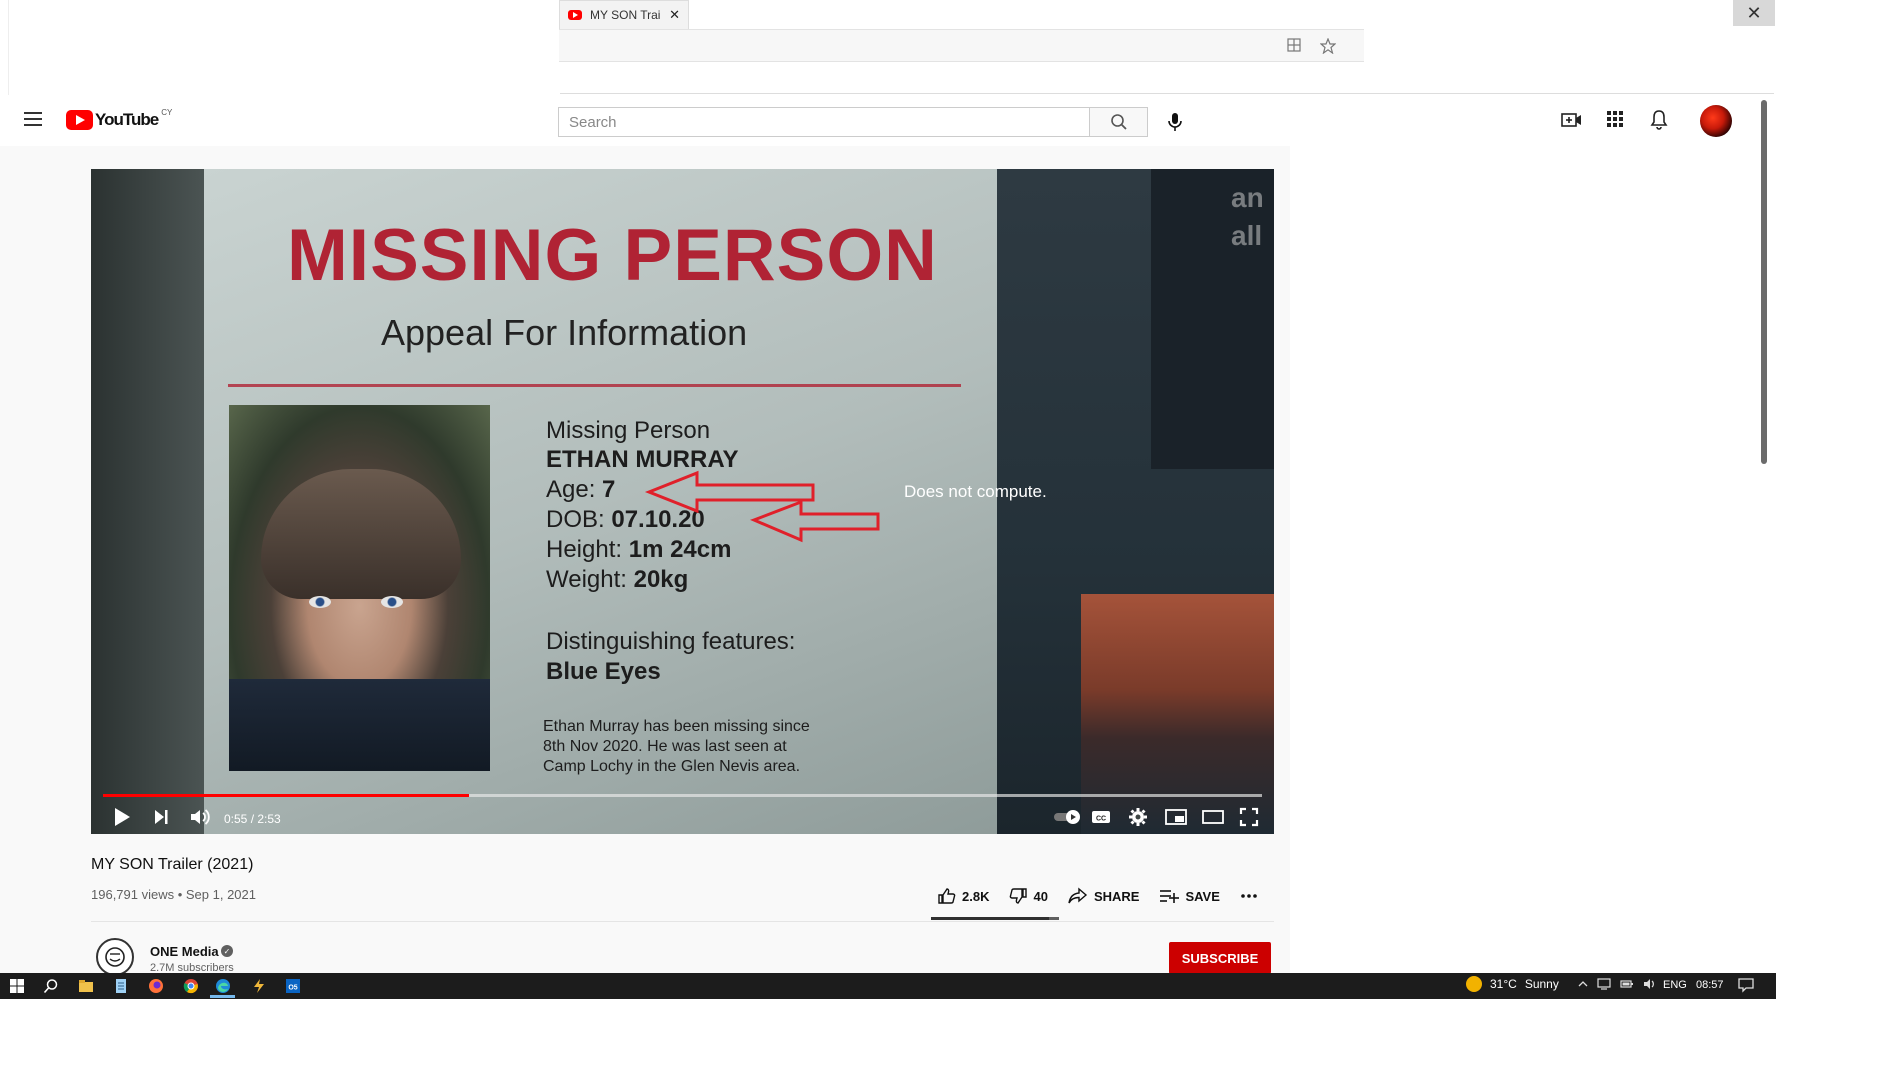 This screenshot has height=1080, width=1899. I want to click on share-button: SHARE, so click(1104, 896).